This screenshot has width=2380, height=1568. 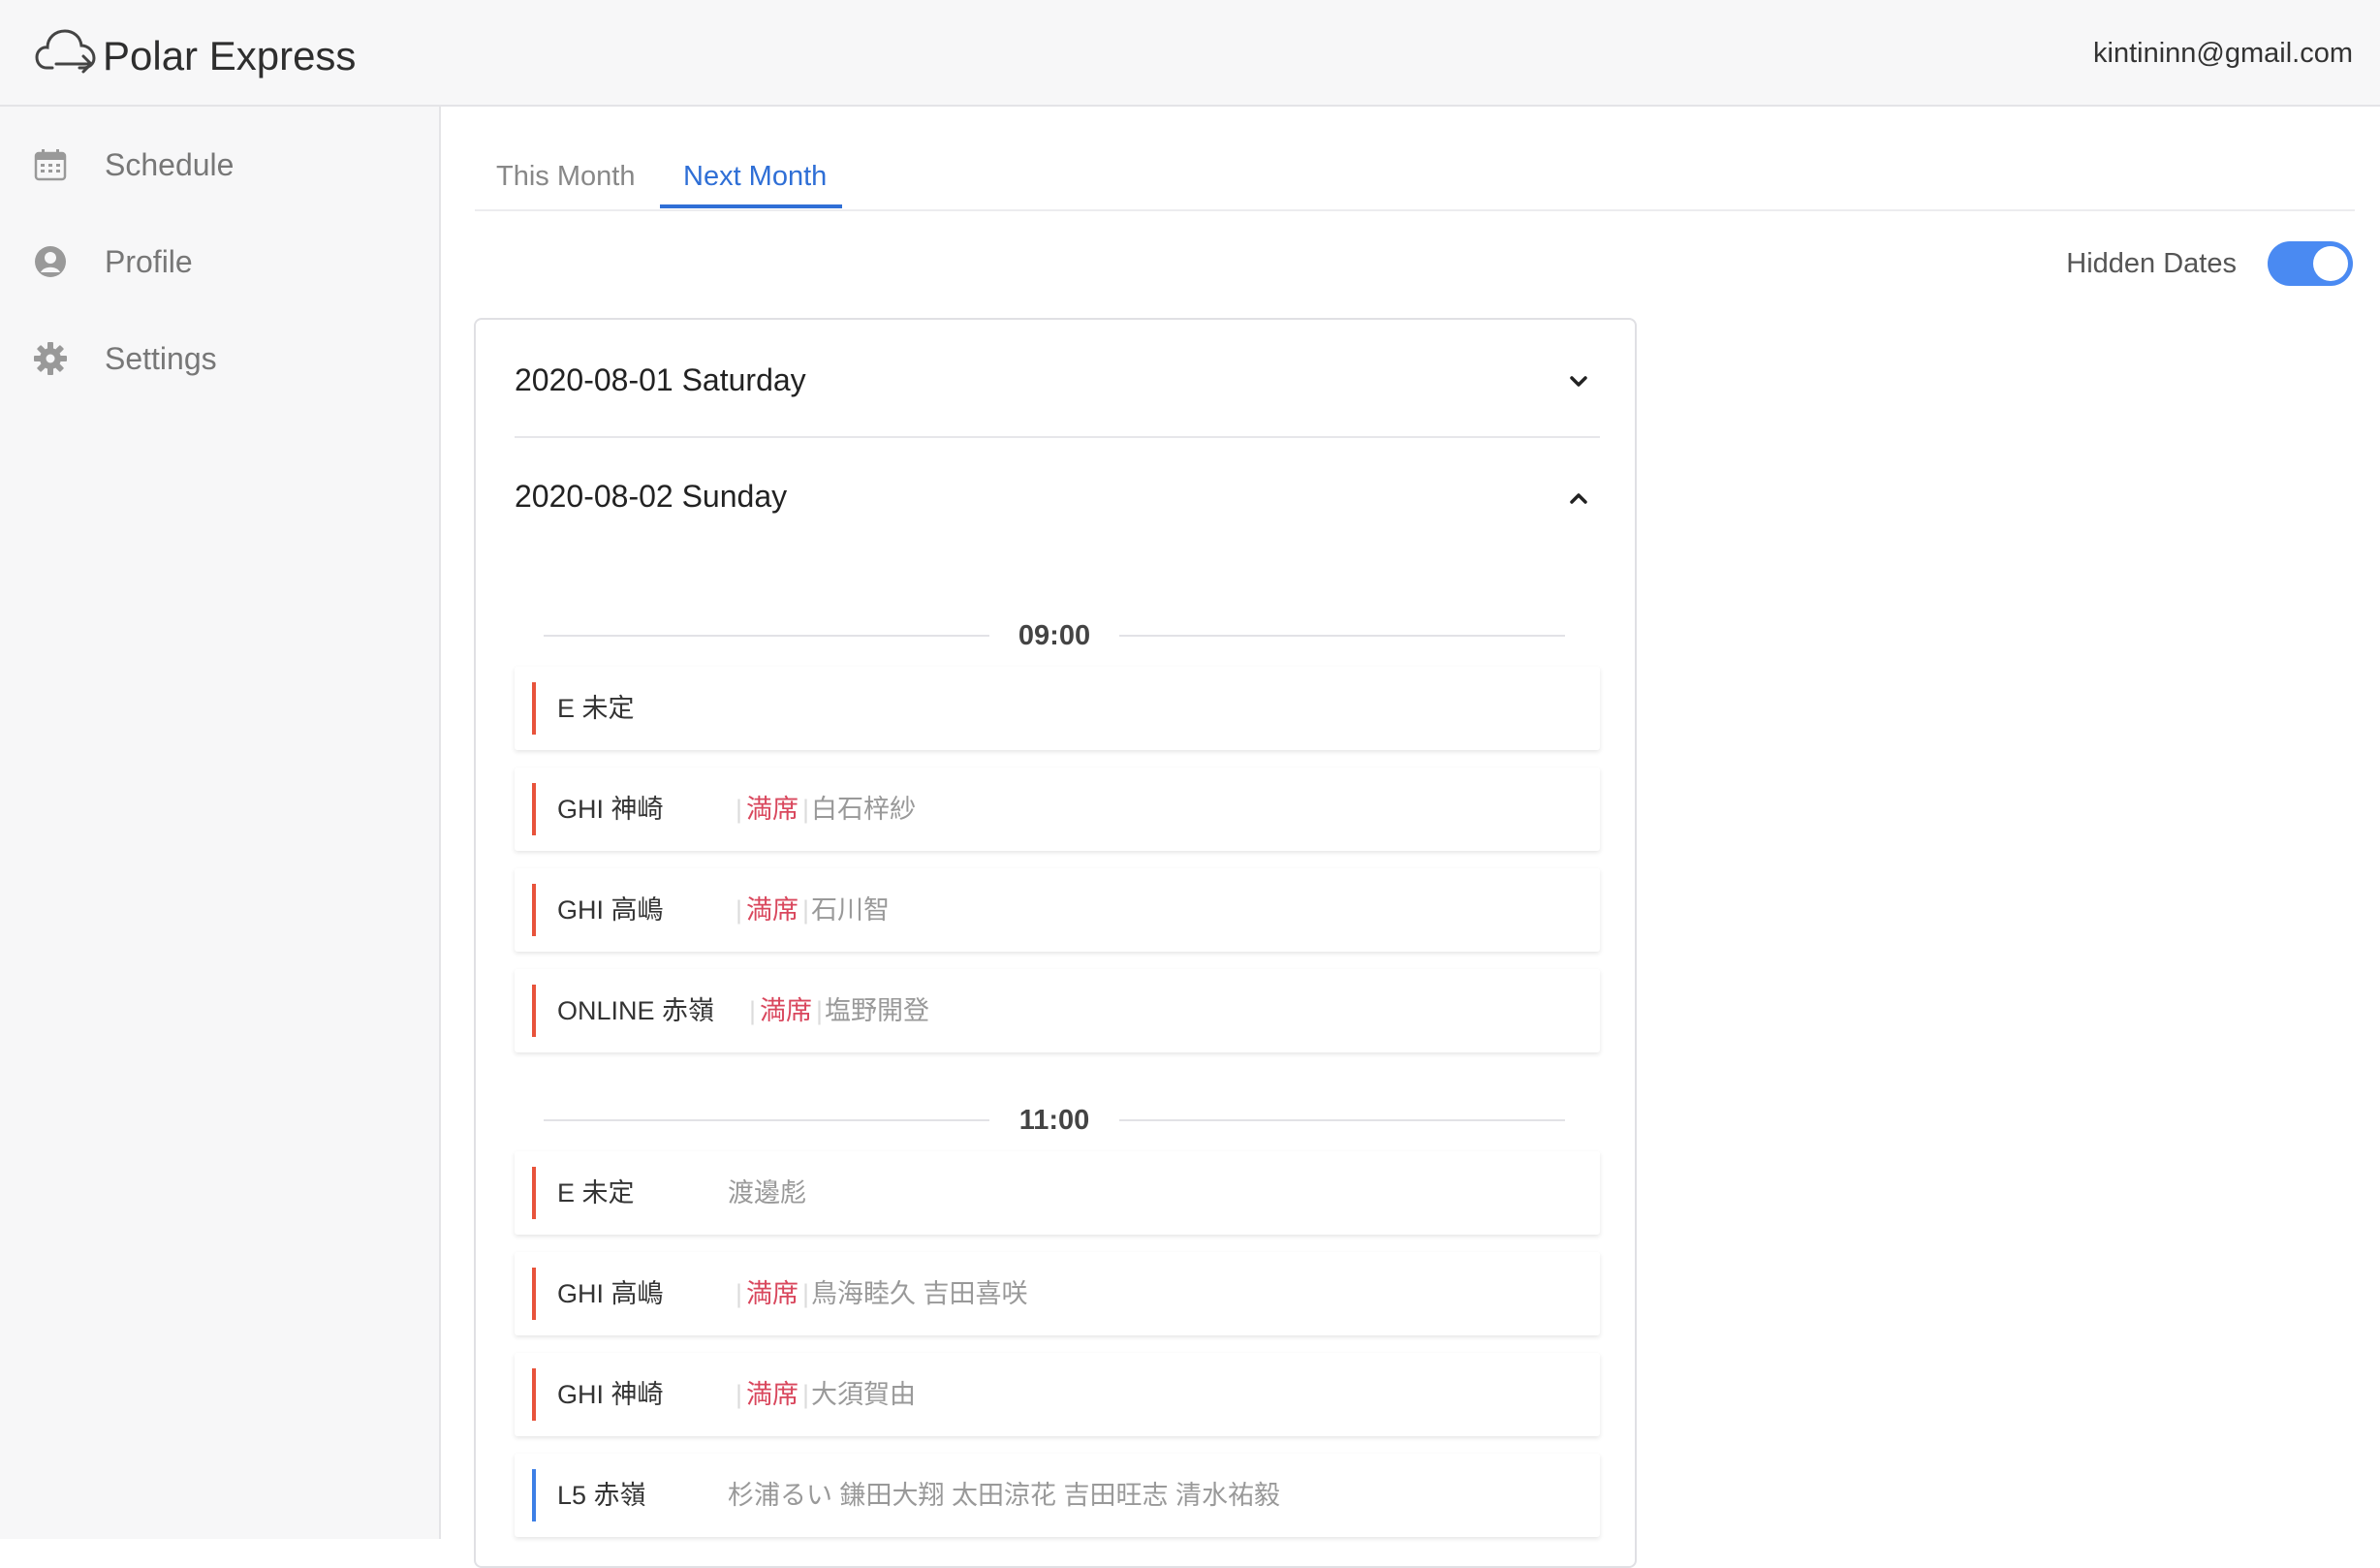 What do you see at coordinates (1057, 1395) in the screenshot?
I see `lesson-slot: GHI 神崎 満席 大須賀由` at bounding box center [1057, 1395].